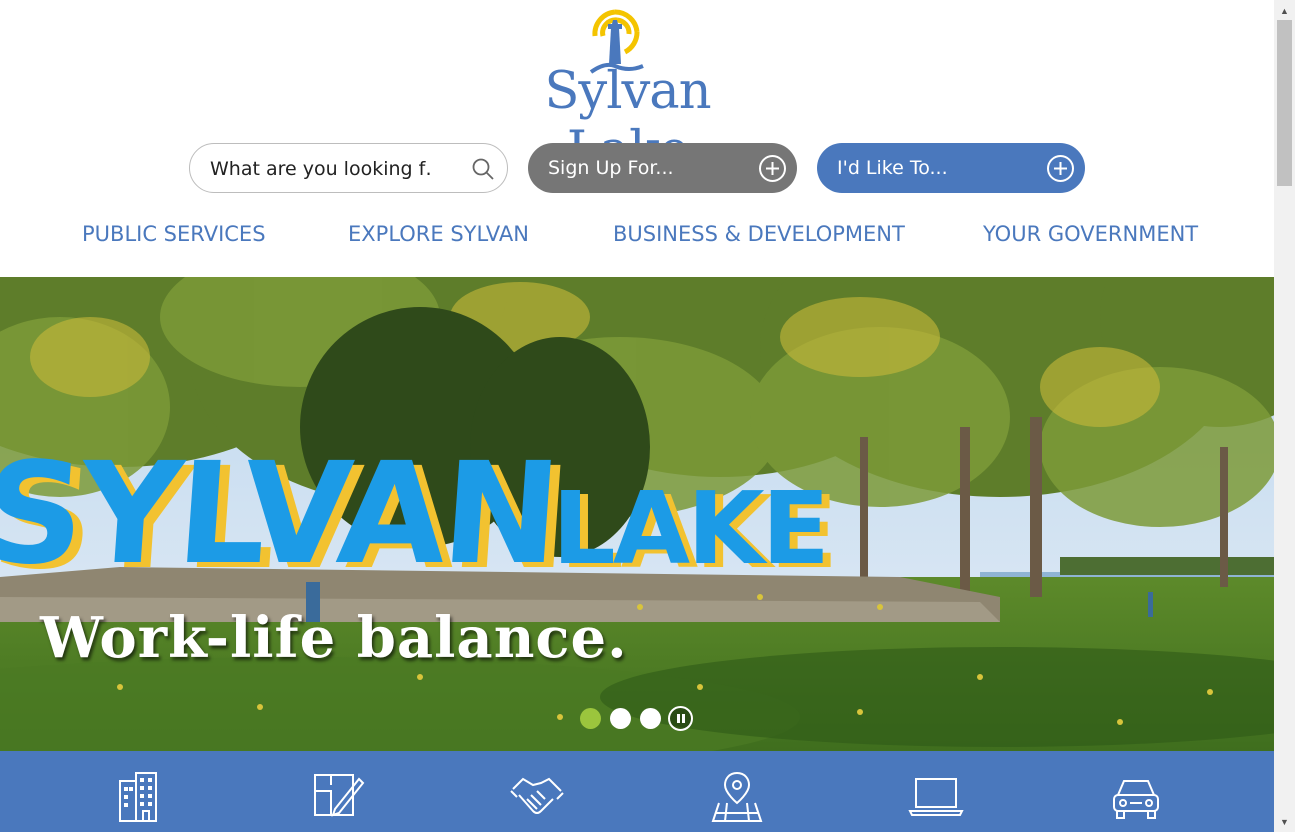 This screenshot has width=1295, height=832. I want to click on quick-link-building, so click(138, 797).